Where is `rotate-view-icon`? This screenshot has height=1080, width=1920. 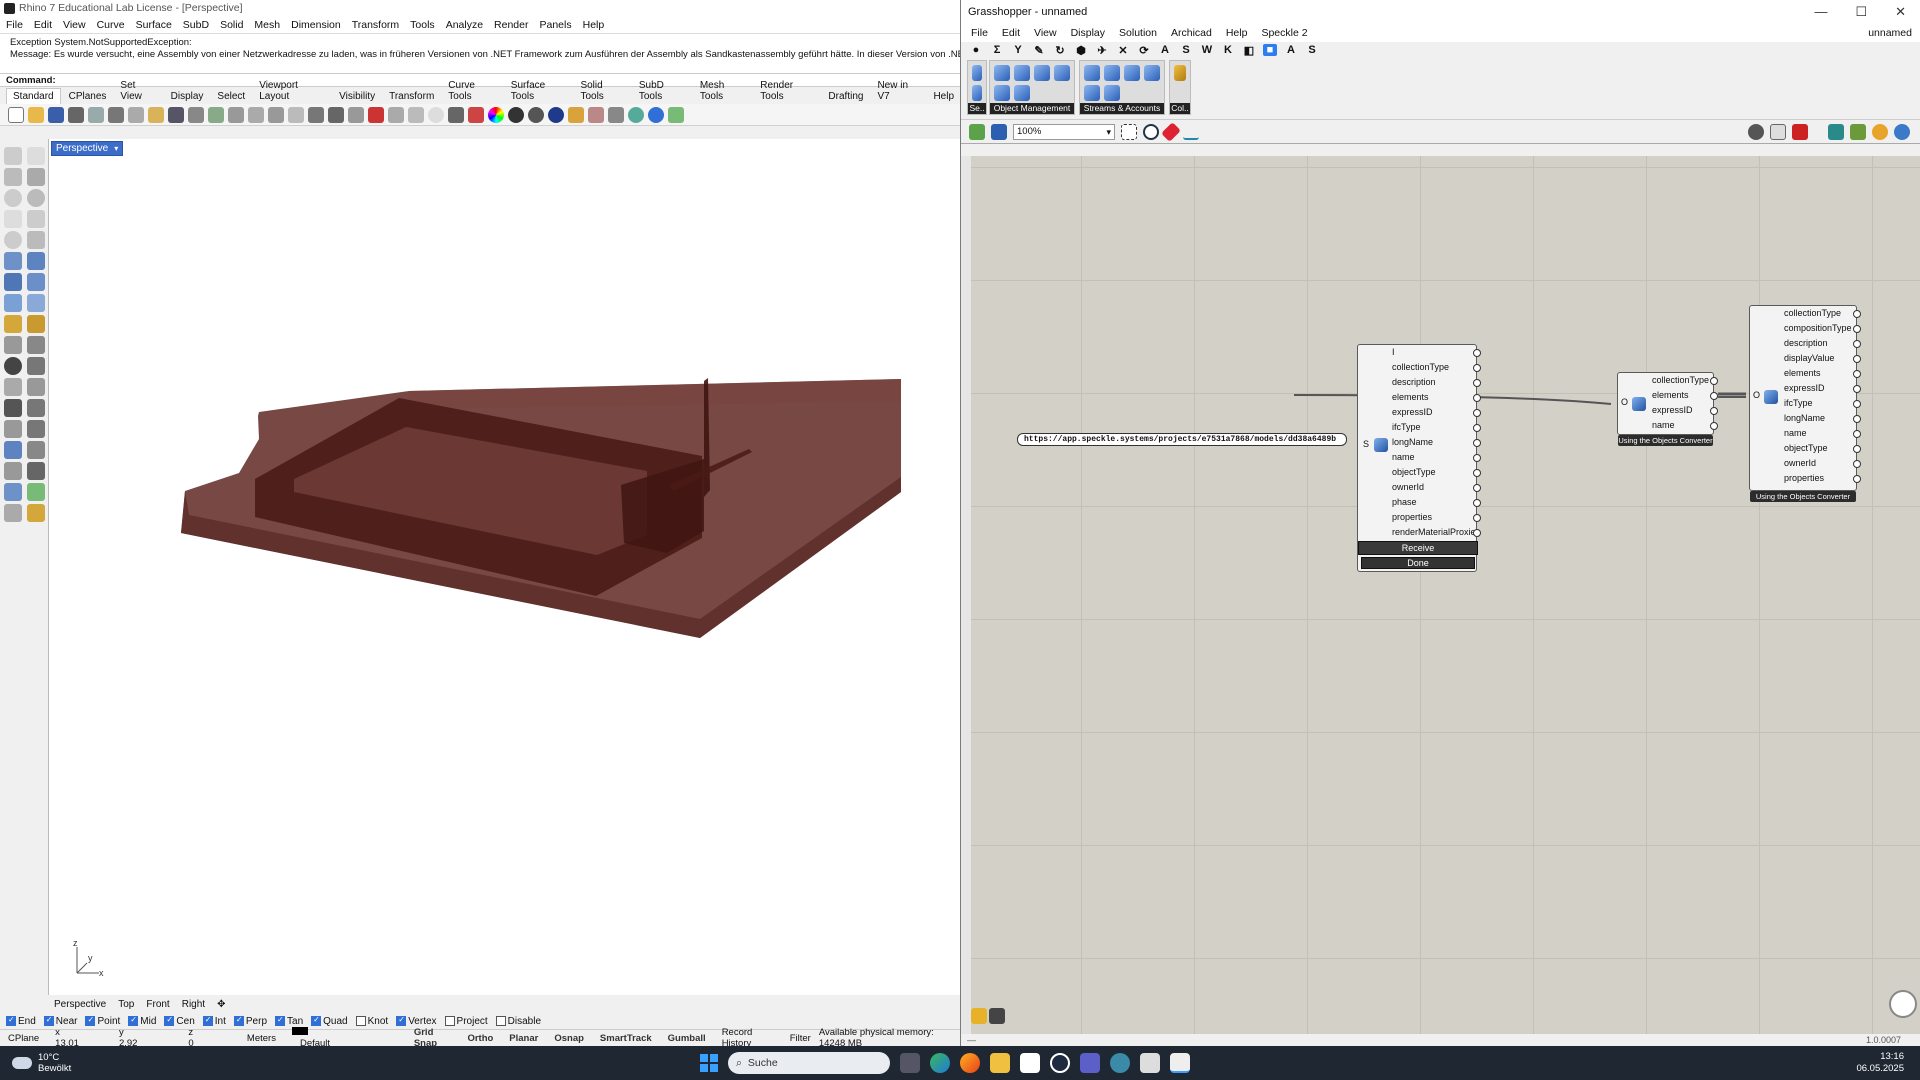
rotate-view-icon is located at coordinates (216, 114).